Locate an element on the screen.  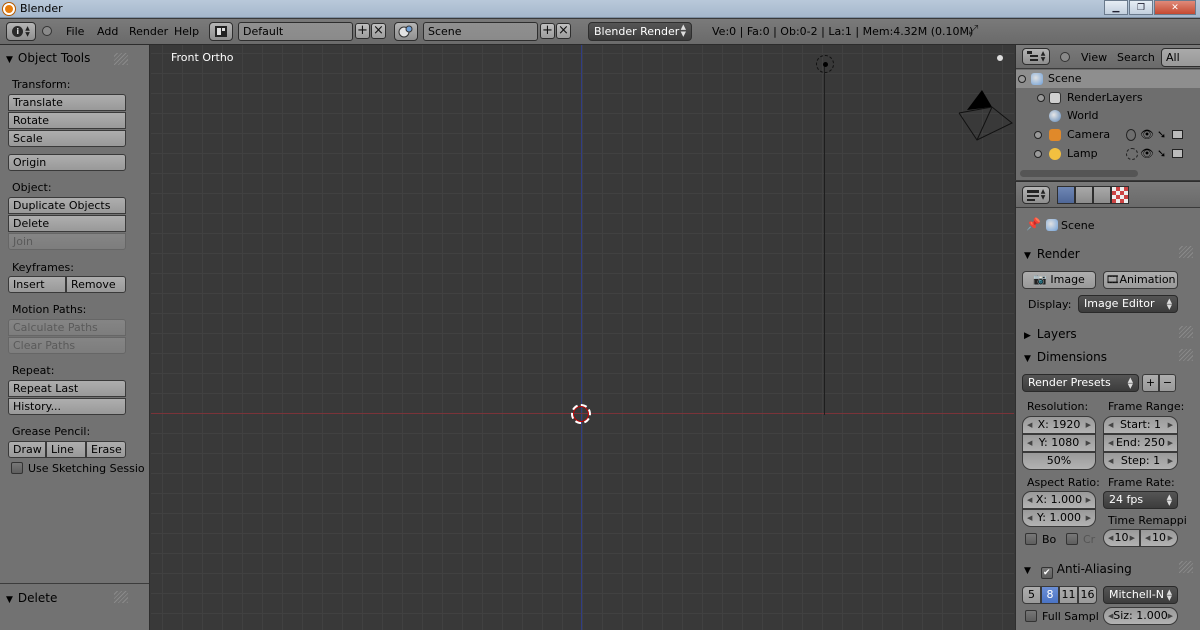
aspect-y-field: ◀ Y: 1.000 ▶ is located at coordinates (1059, 518).